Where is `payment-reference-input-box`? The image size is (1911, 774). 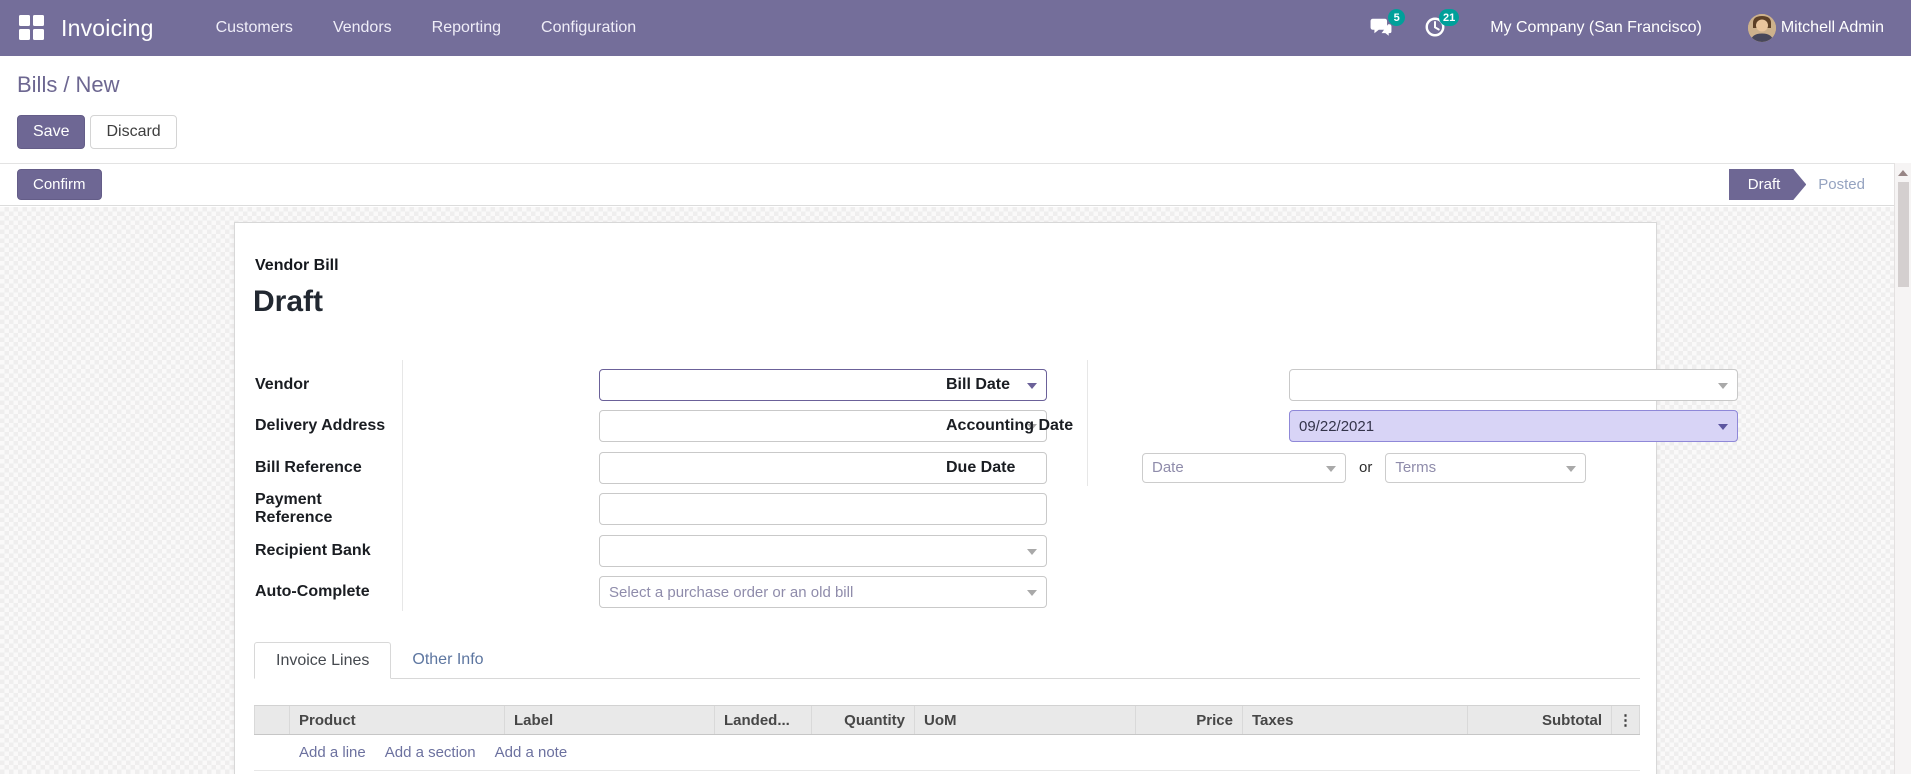 payment-reference-input-box is located at coordinates (823, 509).